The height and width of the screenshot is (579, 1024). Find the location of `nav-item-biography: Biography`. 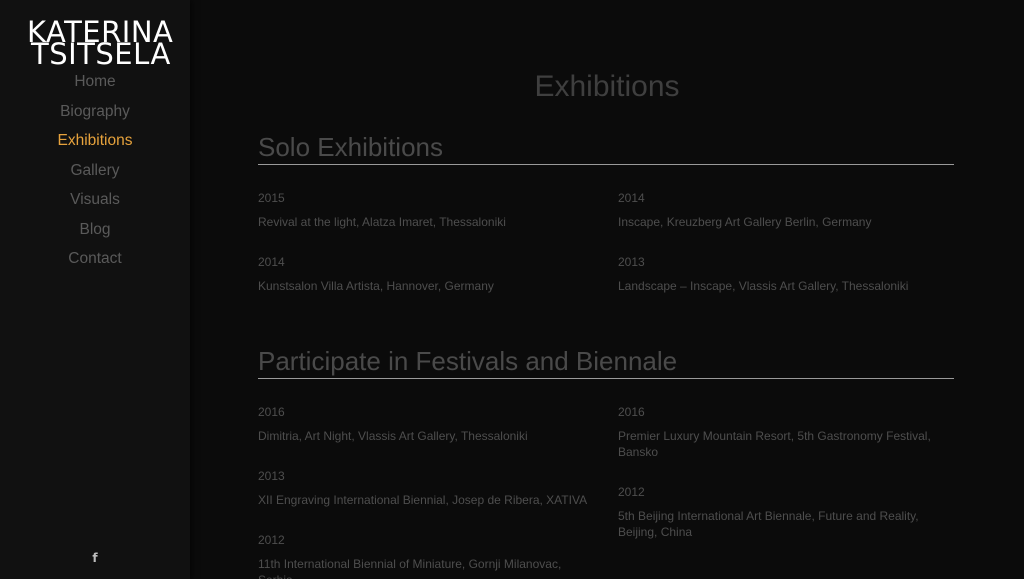

nav-item-biography: Biography is located at coordinates (95, 115).